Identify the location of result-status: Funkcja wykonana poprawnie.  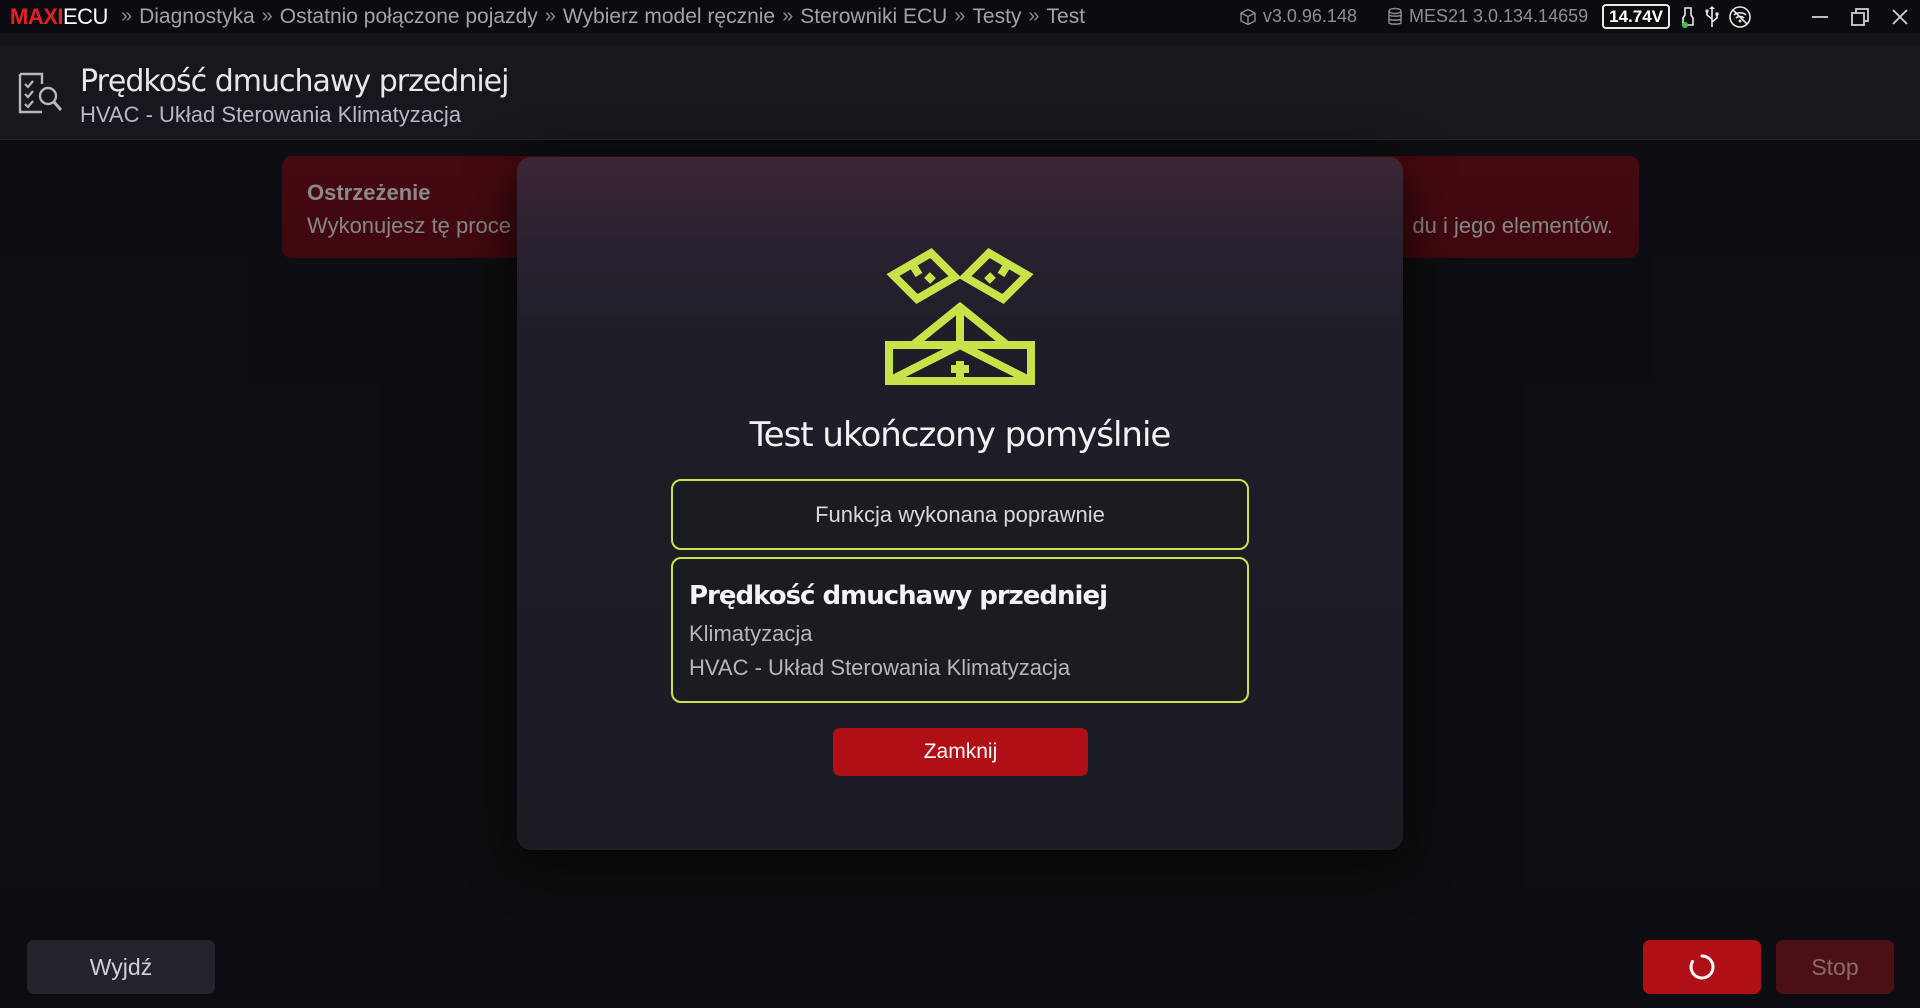
(960, 514).